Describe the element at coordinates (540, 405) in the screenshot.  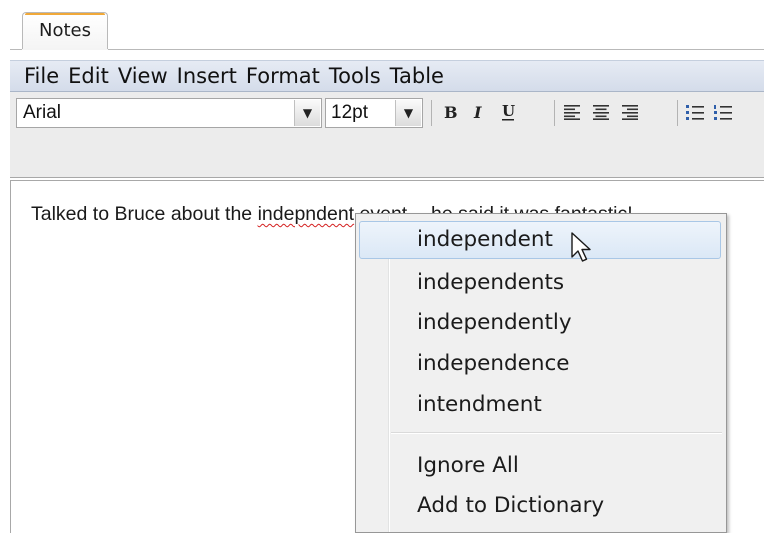
I see `suggestion-intendment: intendment` at that location.